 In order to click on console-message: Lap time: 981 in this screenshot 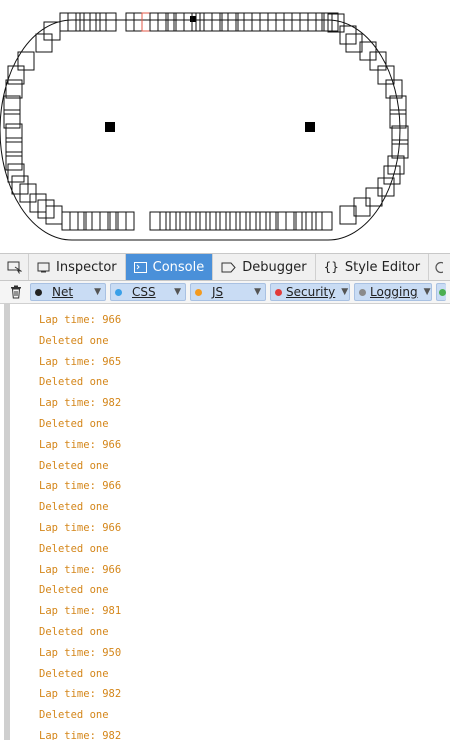, I will do `click(80, 611)`.